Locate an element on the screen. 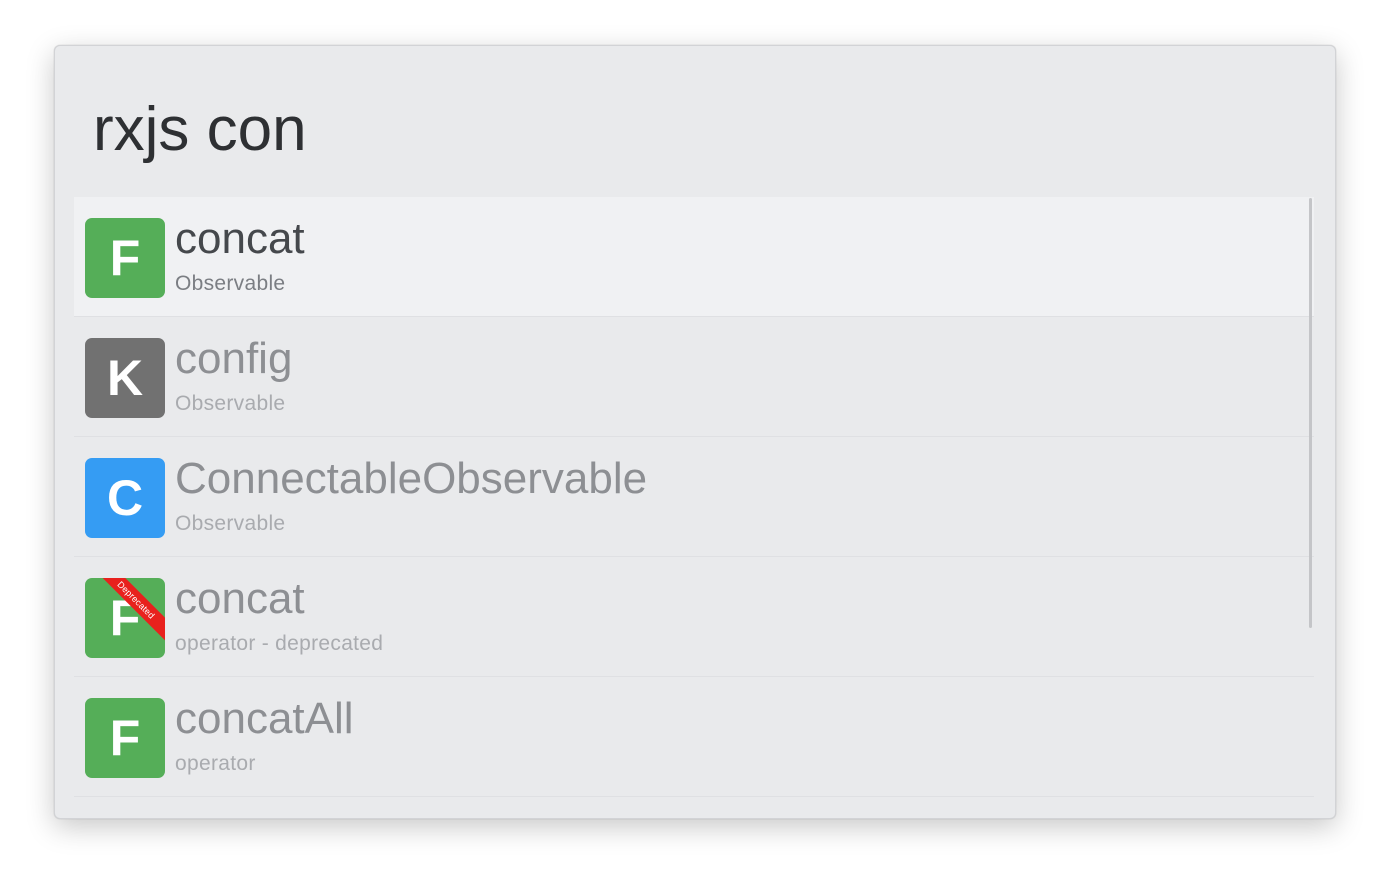  result-title: concatAll is located at coordinates (264, 718).